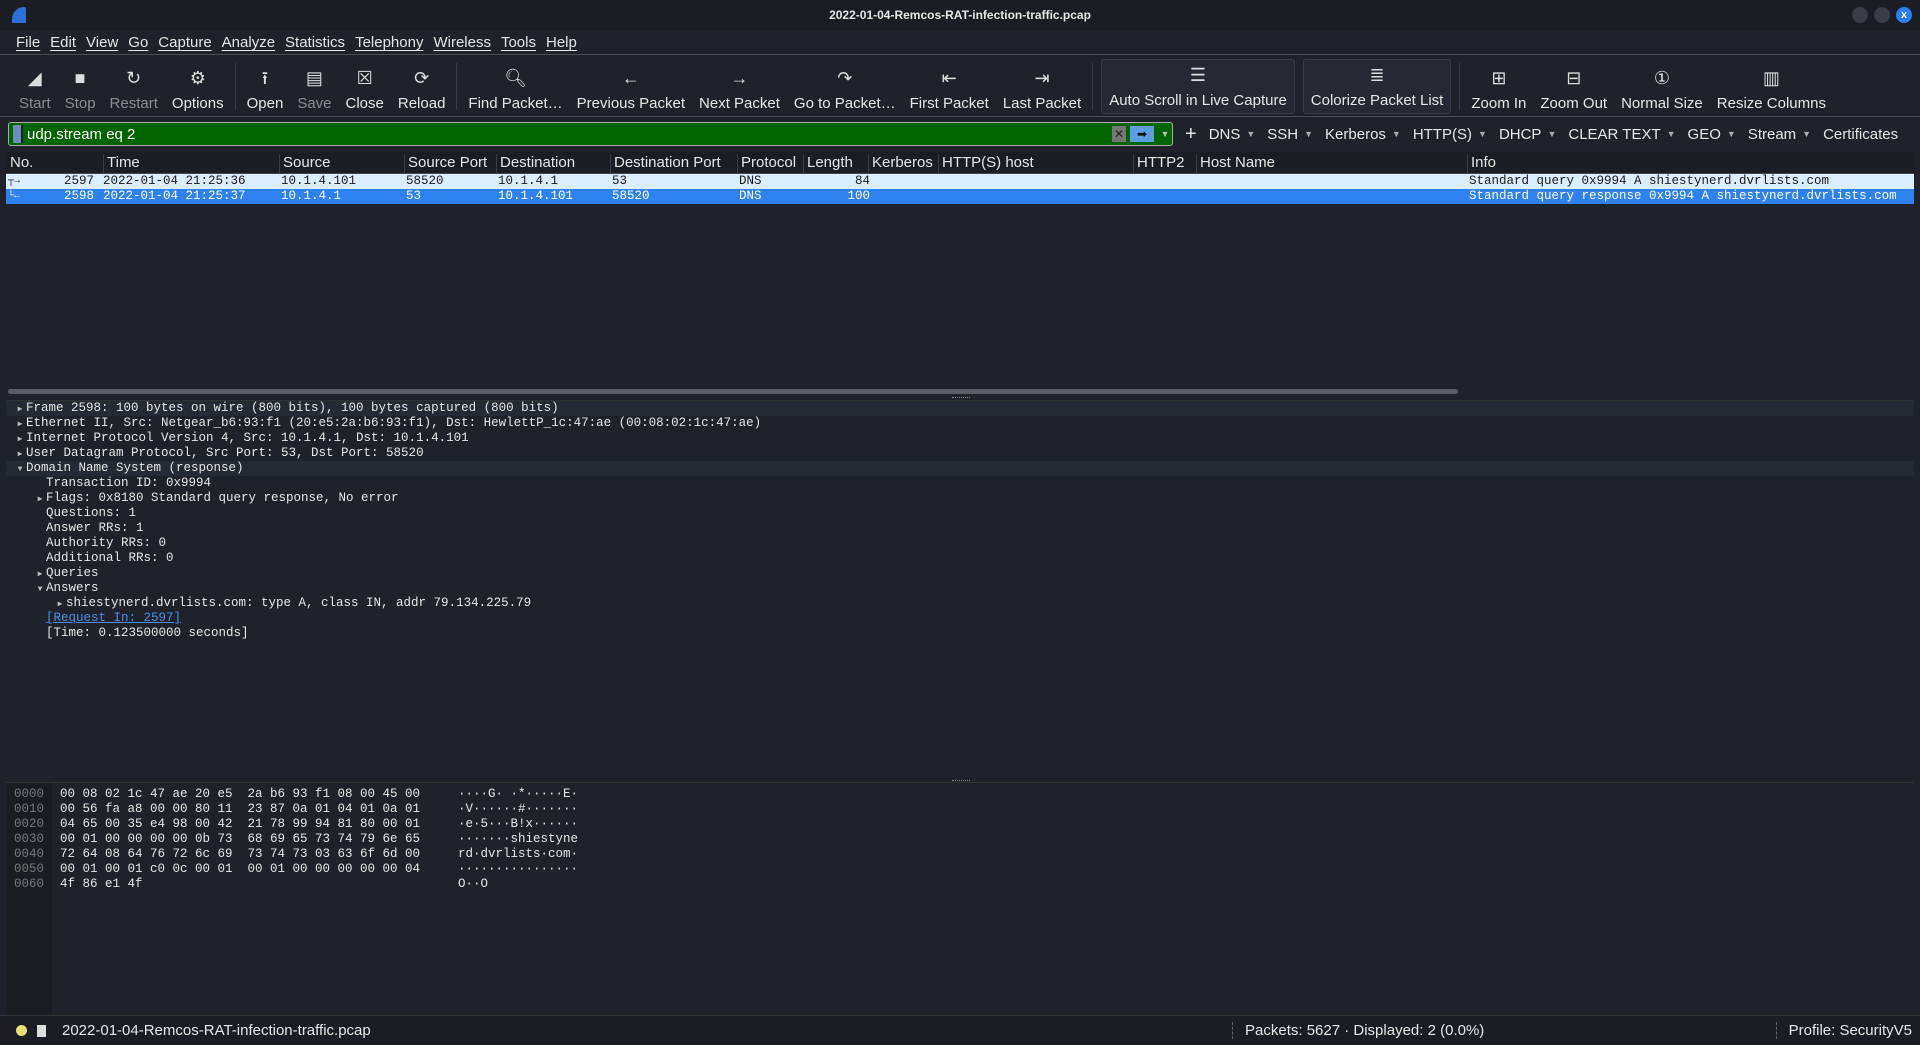 The width and height of the screenshot is (1920, 1045). Describe the element at coordinates (1860, 15) in the screenshot. I see `minimize-button` at that location.